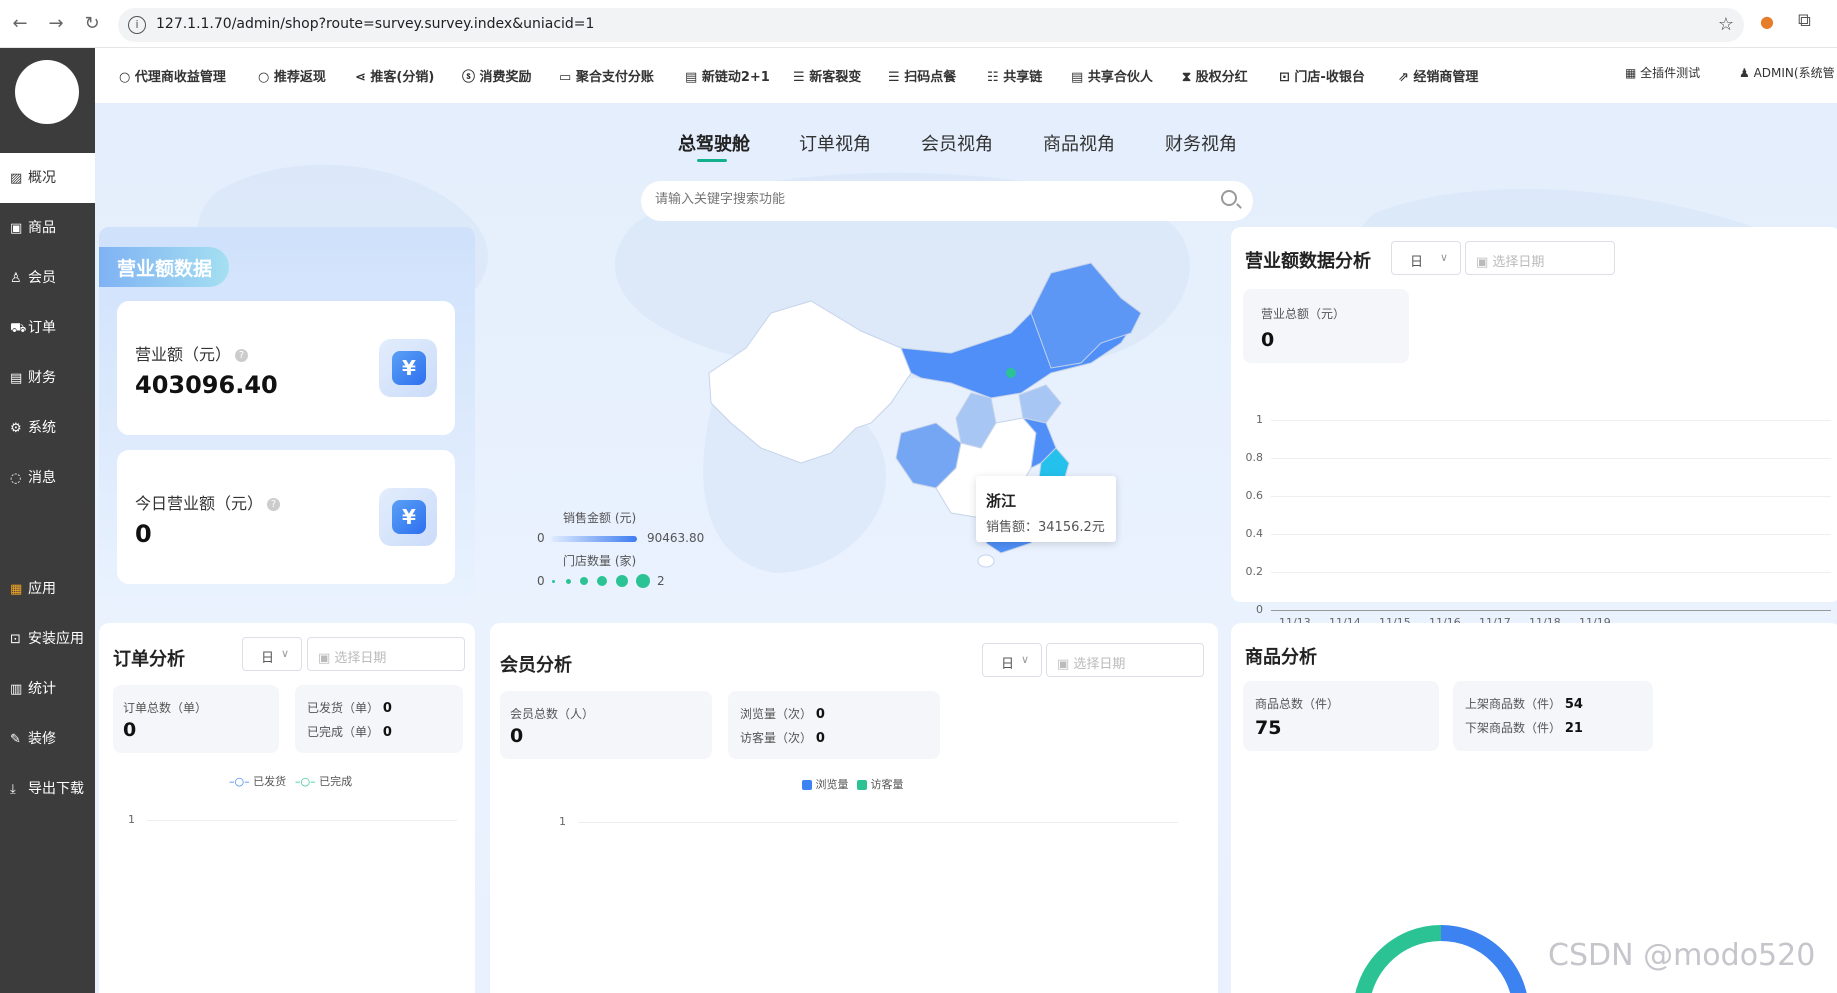 The width and height of the screenshot is (1837, 993). I want to click on search-icon, so click(1229, 198).